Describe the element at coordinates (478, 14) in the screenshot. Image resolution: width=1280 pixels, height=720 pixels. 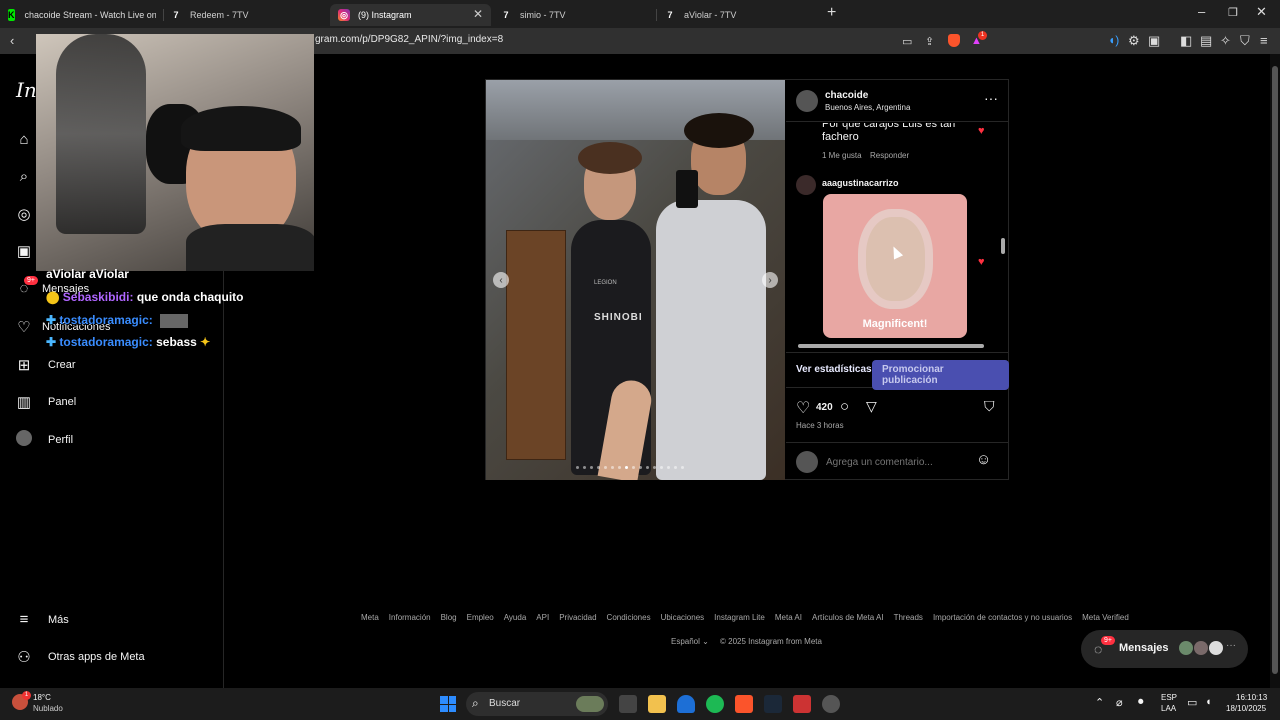
I see `close-tab-icon: ✕` at that location.